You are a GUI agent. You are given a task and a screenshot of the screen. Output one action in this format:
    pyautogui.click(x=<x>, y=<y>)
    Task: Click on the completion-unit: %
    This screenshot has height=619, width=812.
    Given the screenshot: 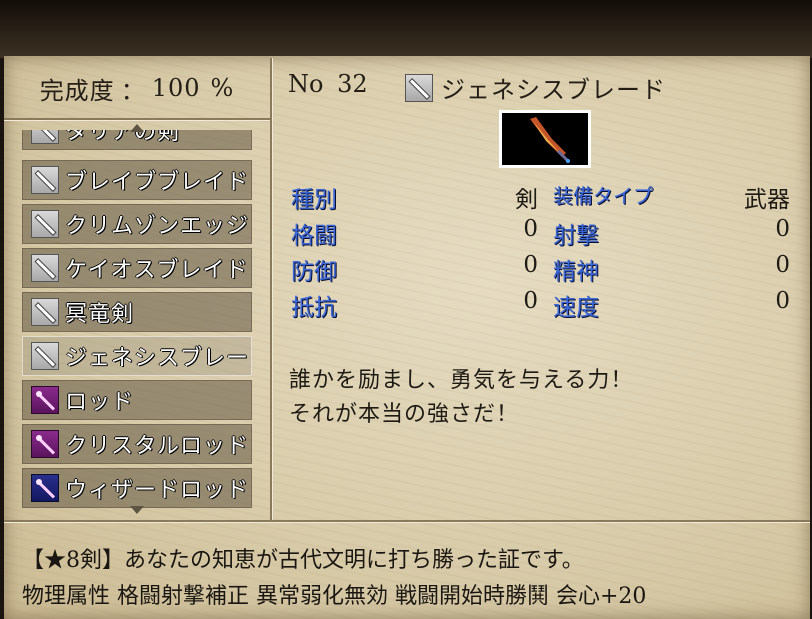 What is the action you would take?
    pyautogui.click(x=222, y=88)
    